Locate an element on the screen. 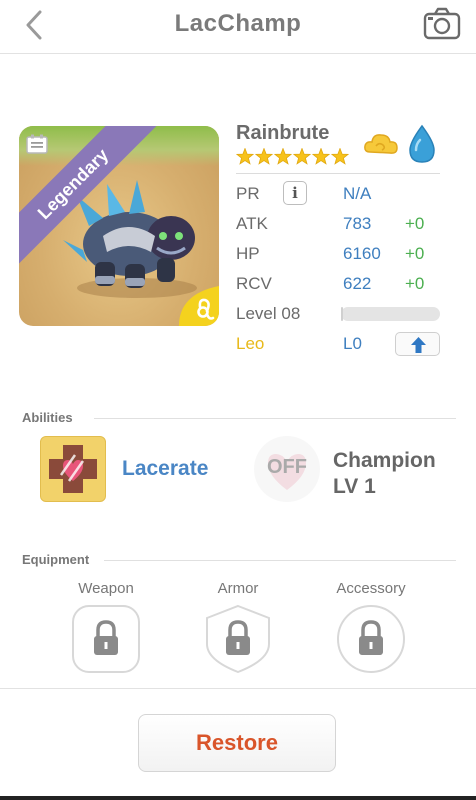 This screenshot has width=476, height=800. equipment-divider is located at coordinates (280, 560).